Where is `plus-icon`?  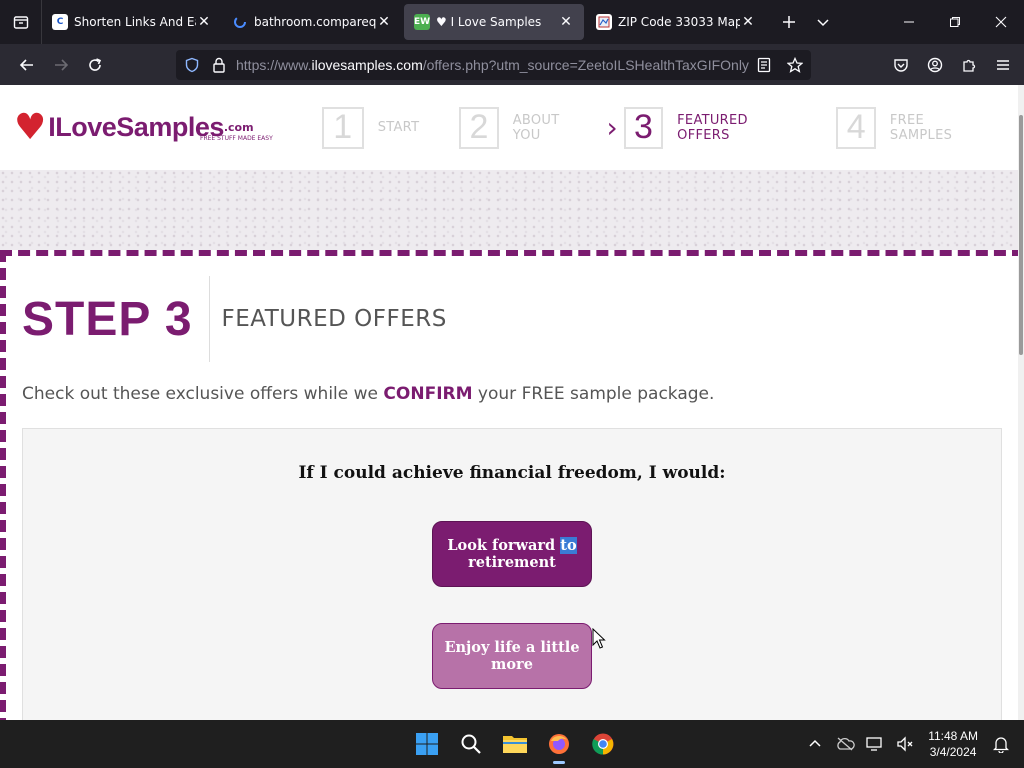
plus-icon is located at coordinates (789, 22).